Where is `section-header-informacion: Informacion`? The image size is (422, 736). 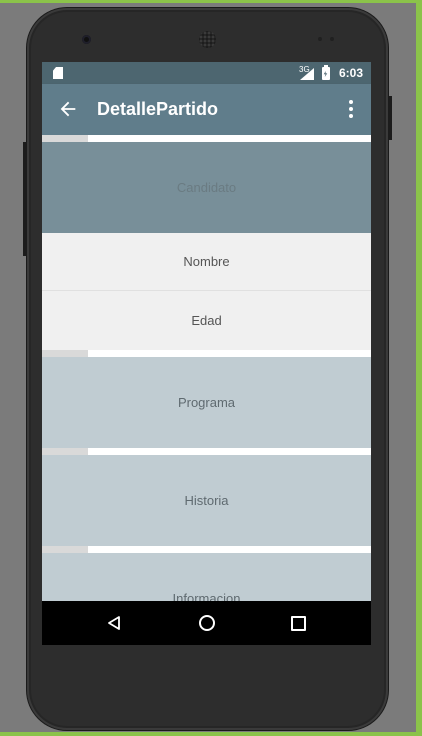 section-header-informacion: Informacion is located at coordinates (206, 577).